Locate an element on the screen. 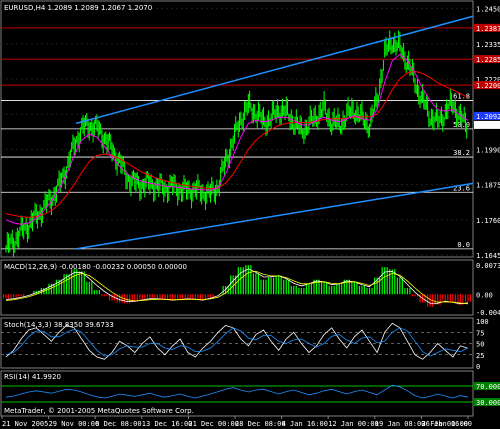 This screenshot has width=500, height=429. rsi-plot is located at coordinates (237, 393).